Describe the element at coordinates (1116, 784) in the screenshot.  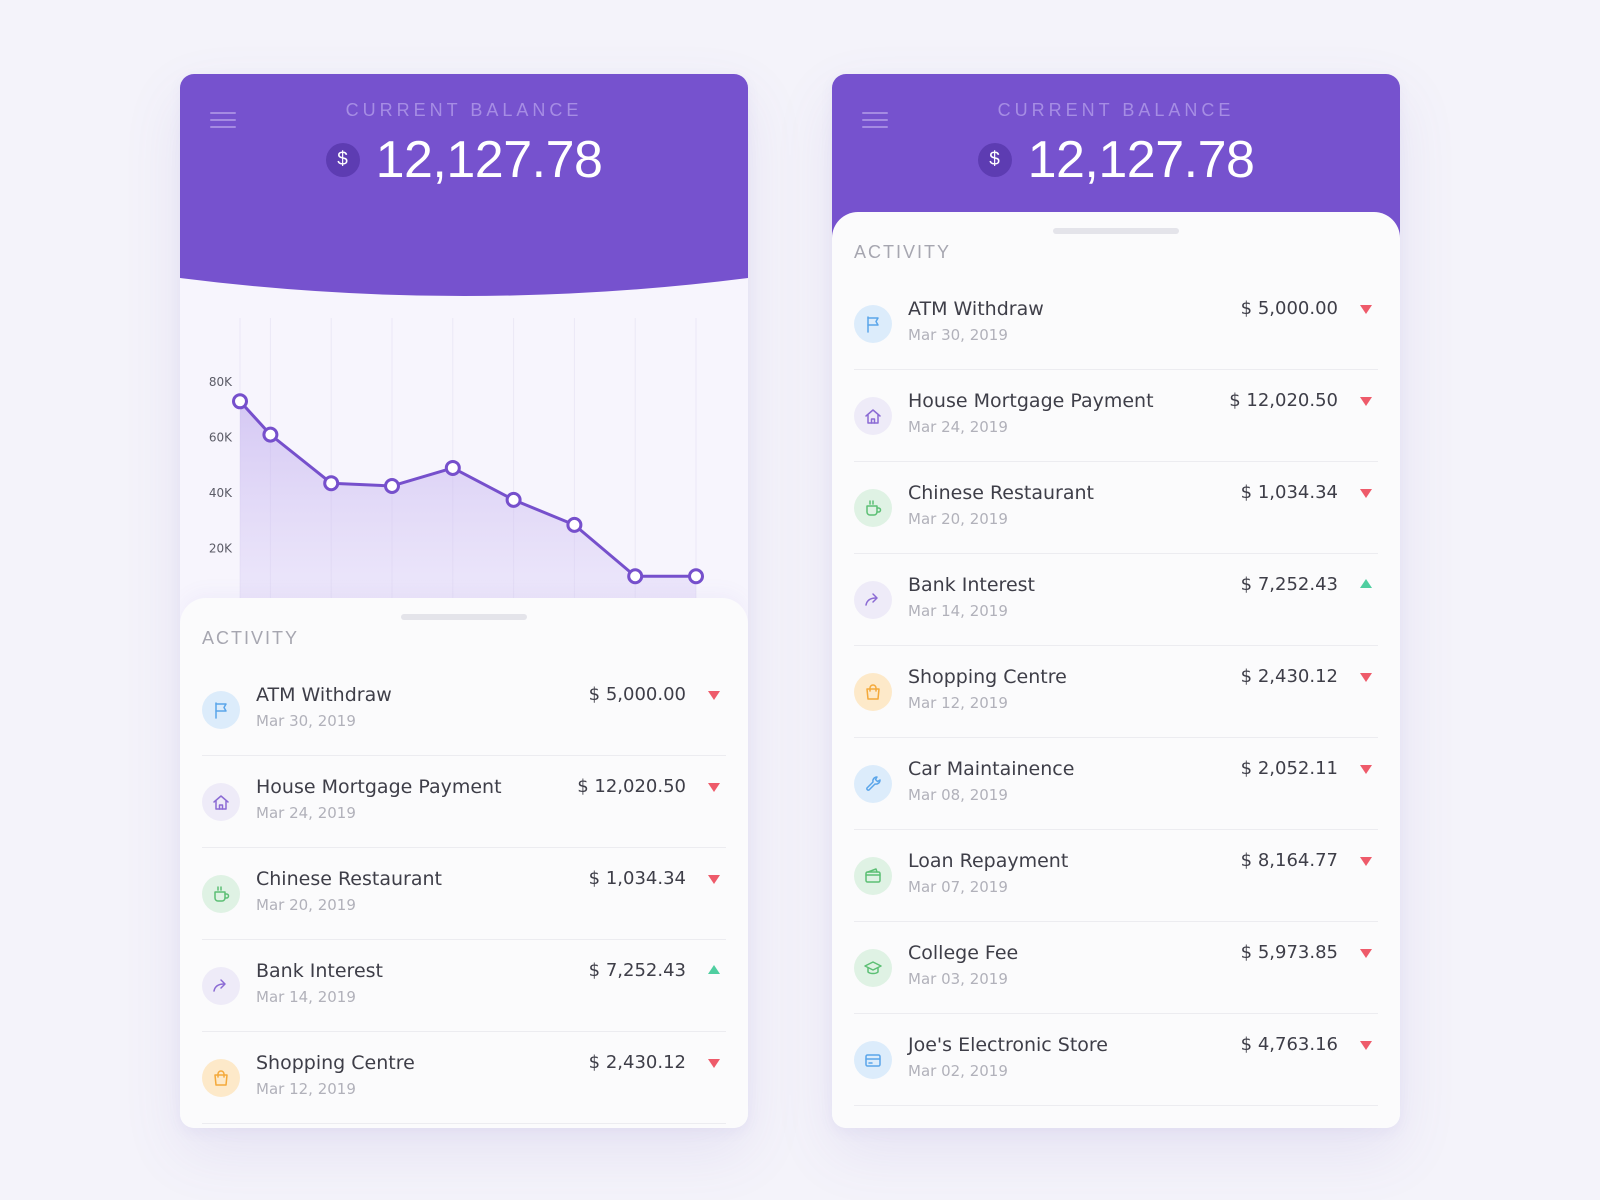
I see `transaction-item: Car Maintainence Mar 08, 2019 $ 2,052.11` at that location.